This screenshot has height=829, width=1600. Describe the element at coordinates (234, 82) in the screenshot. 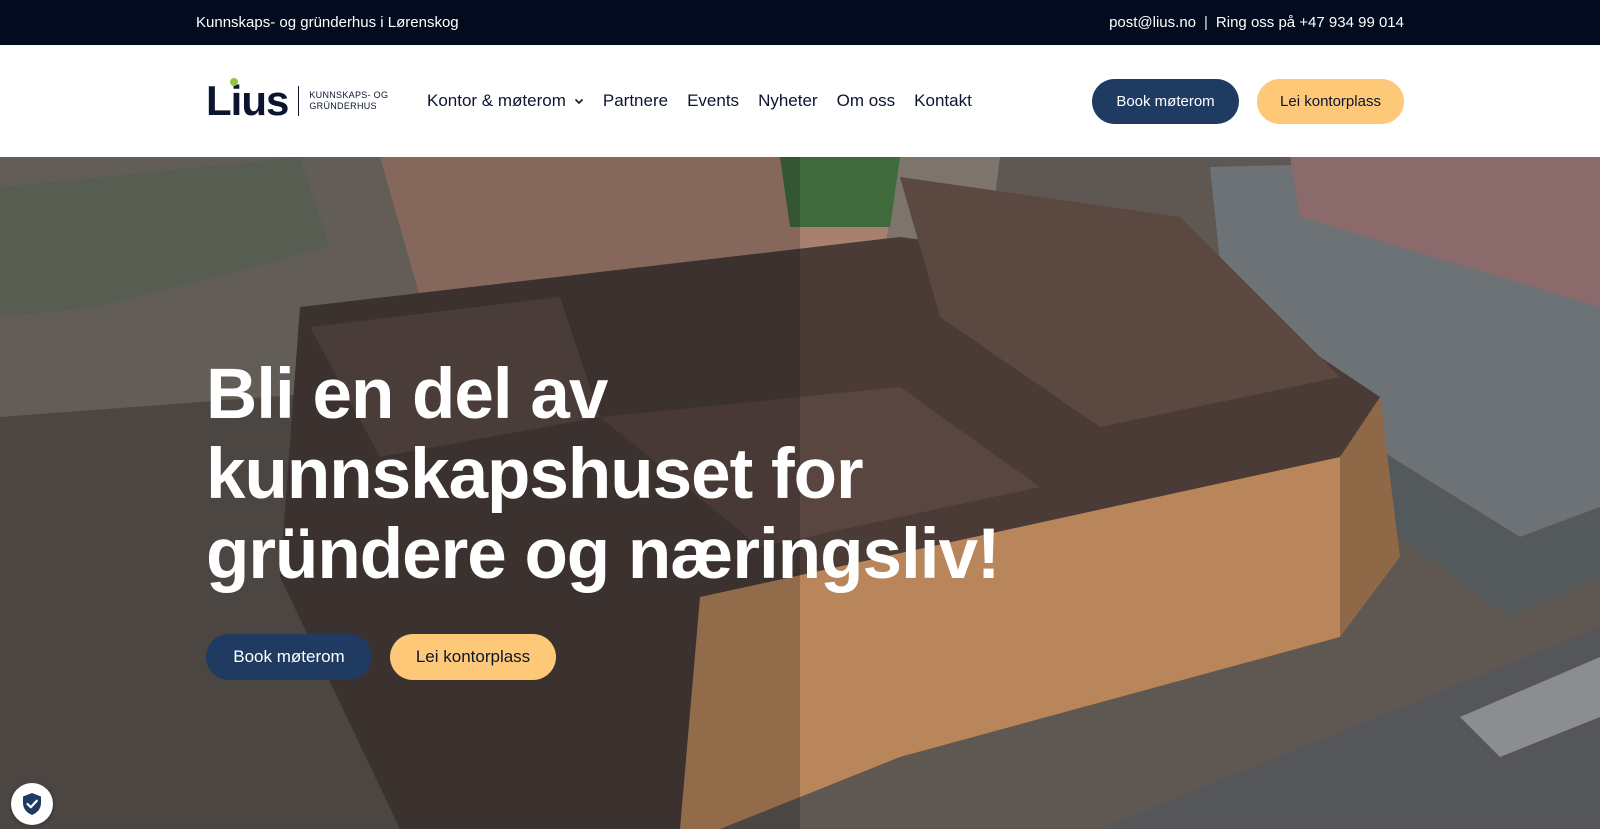

I see `logo-dot` at that location.